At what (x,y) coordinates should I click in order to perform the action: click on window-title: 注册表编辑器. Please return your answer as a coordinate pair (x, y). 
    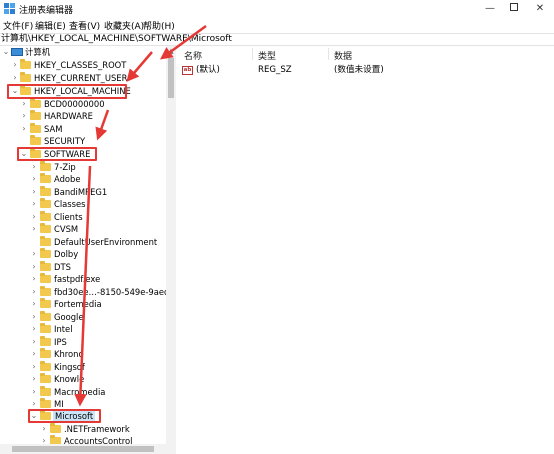
    Looking at the image, I should click on (46, 11).